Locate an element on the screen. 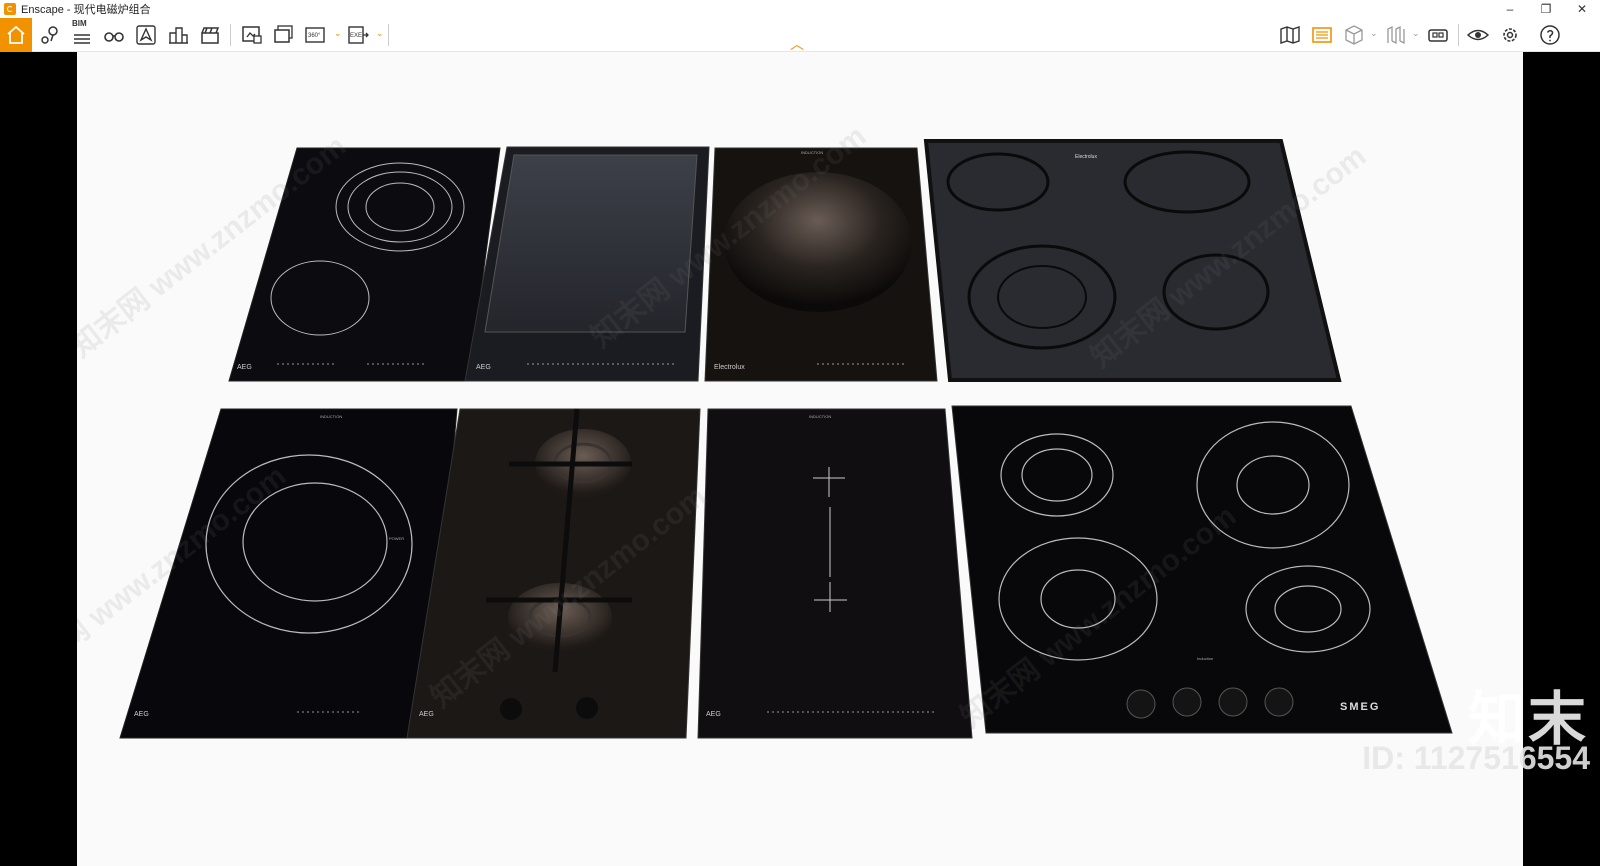  panorama-dropdown-icon: ⌄ is located at coordinates (338, 33).